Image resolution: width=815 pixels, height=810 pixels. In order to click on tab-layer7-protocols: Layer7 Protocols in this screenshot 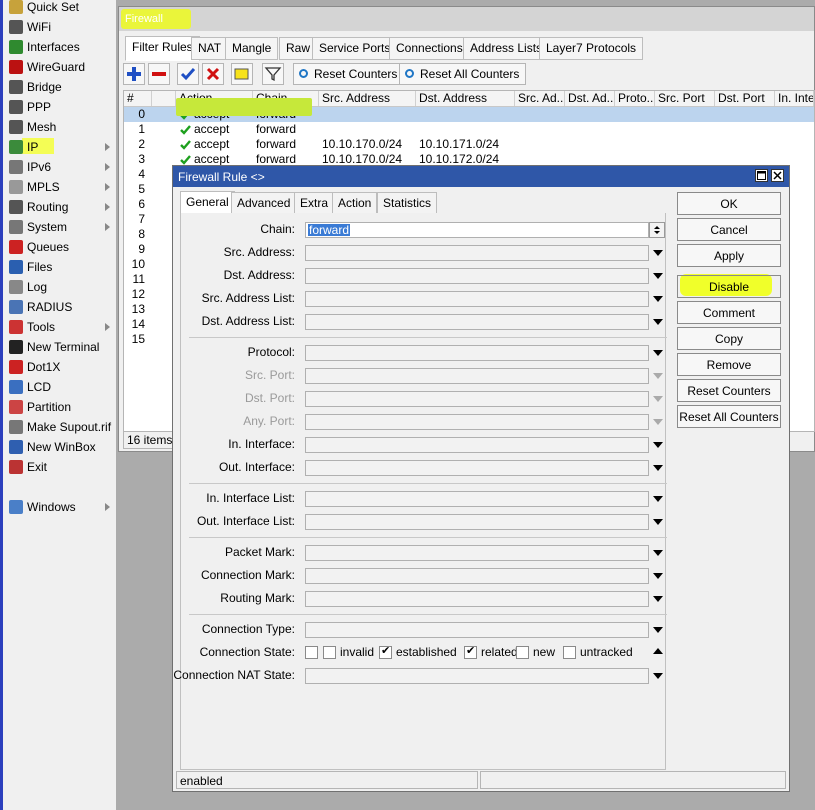, I will do `click(591, 48)`.